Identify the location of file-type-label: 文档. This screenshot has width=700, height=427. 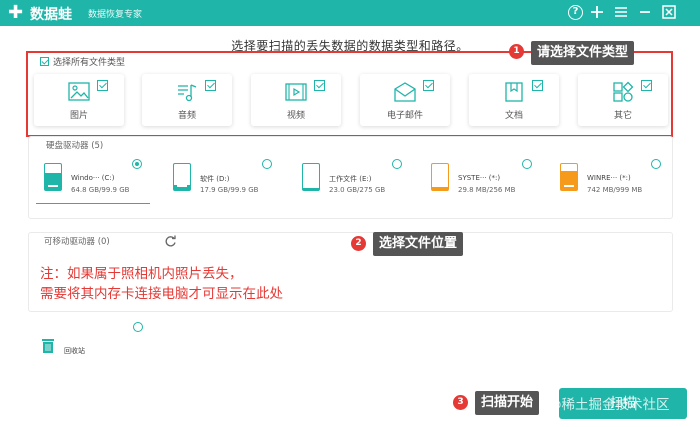
(513, 116).